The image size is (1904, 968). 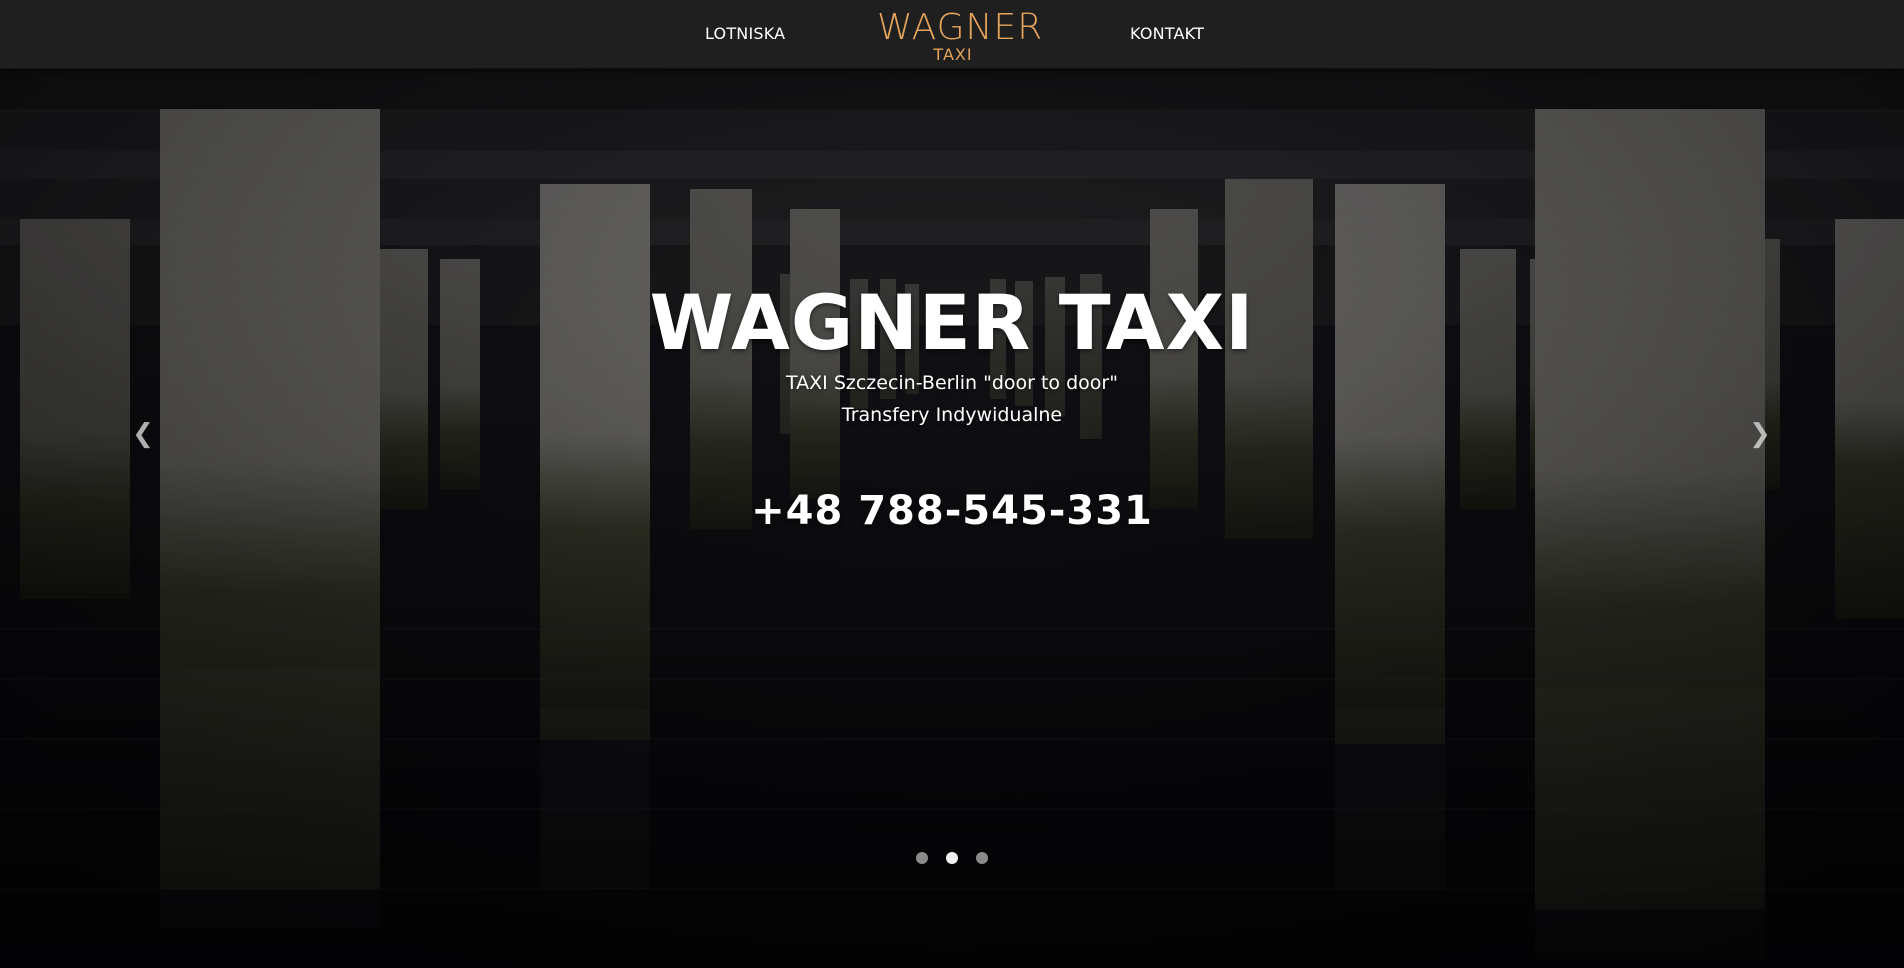 I want to click on logo-main-text: WAGNER, so click(x=960, y=27).